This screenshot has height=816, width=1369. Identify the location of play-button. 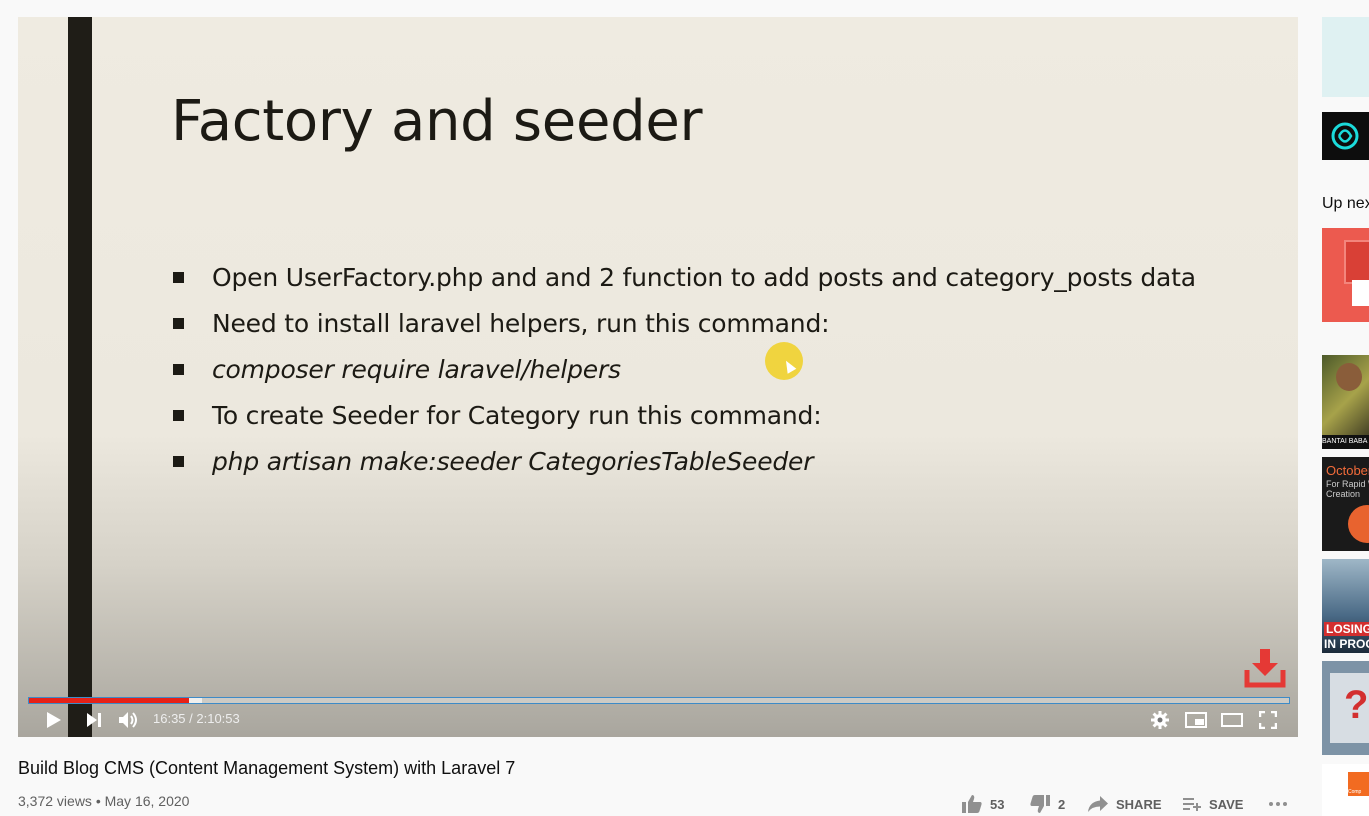
(54, 720).